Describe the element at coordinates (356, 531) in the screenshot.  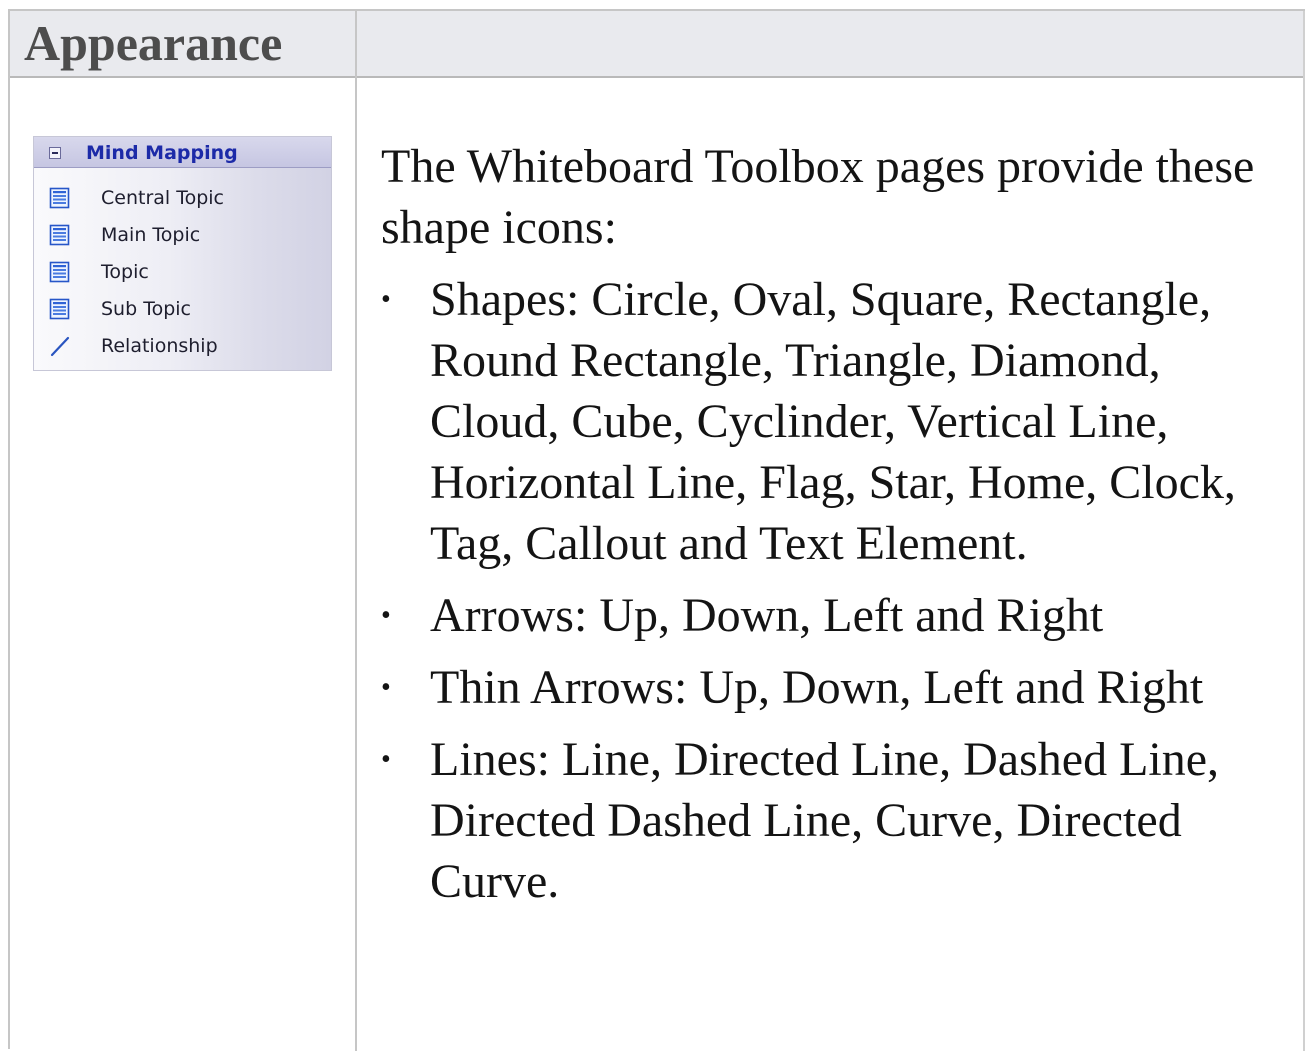
I see `column-divider` at that location.